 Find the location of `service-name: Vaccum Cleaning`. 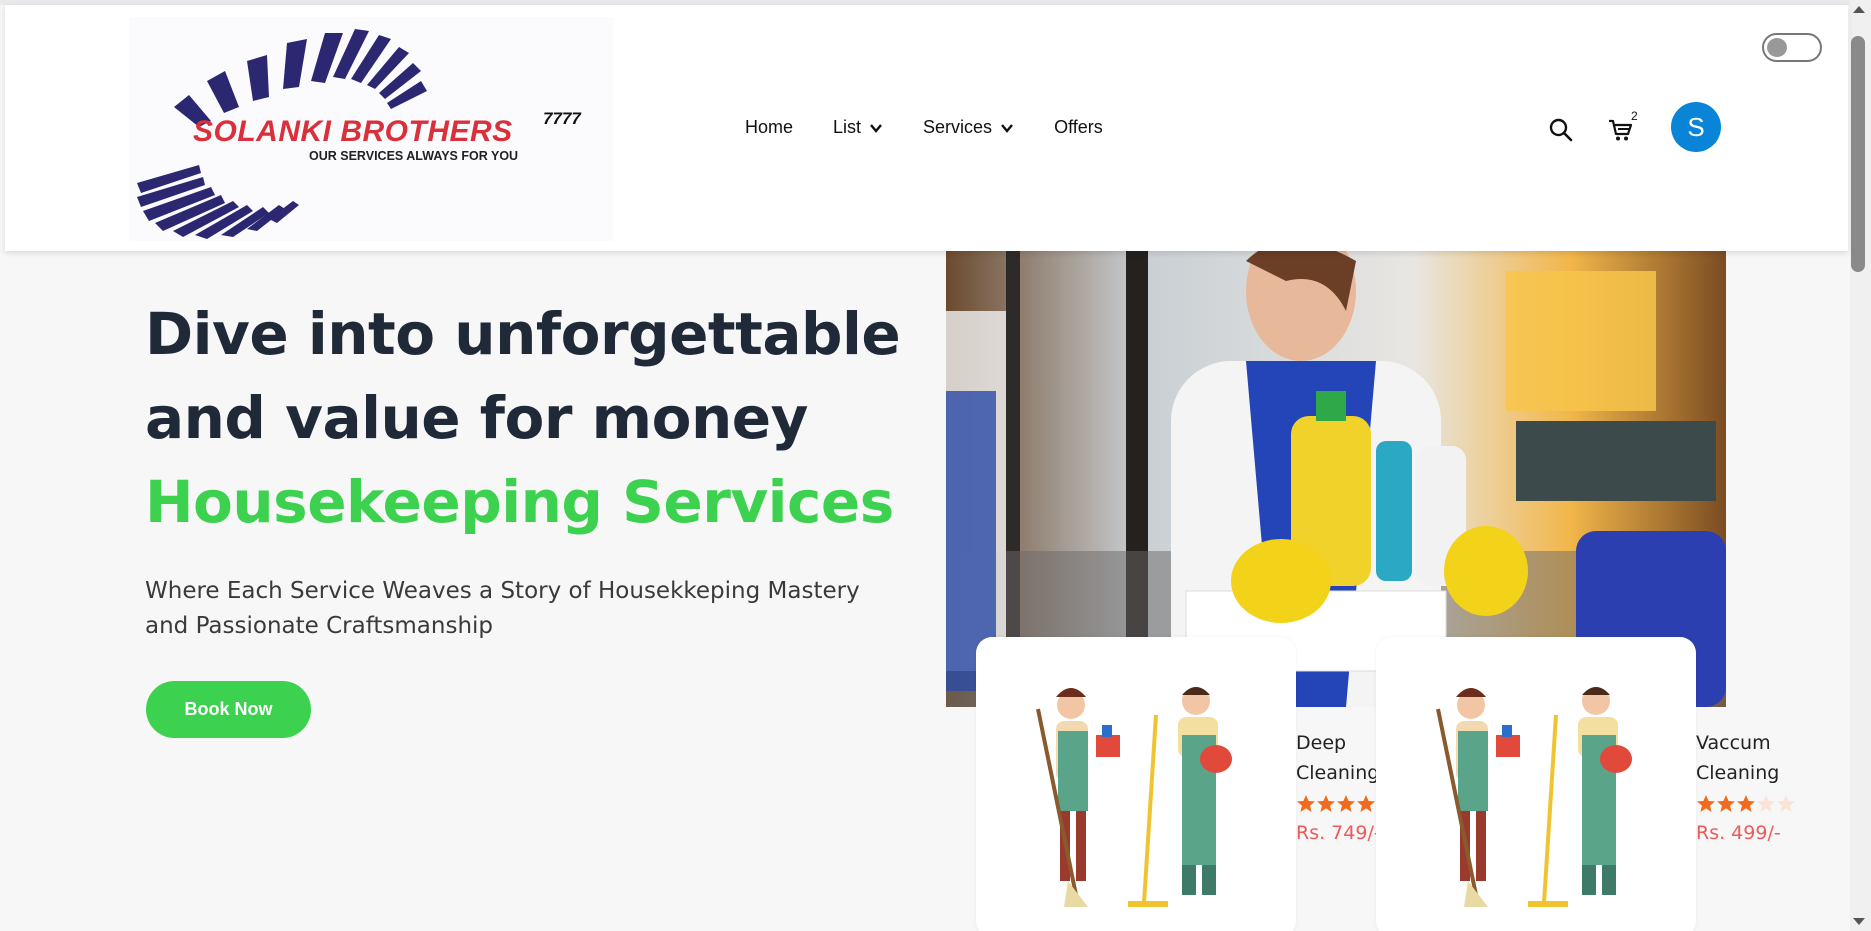

service-name: Vaccum Cleaning is located at coordinates (1751, 758).